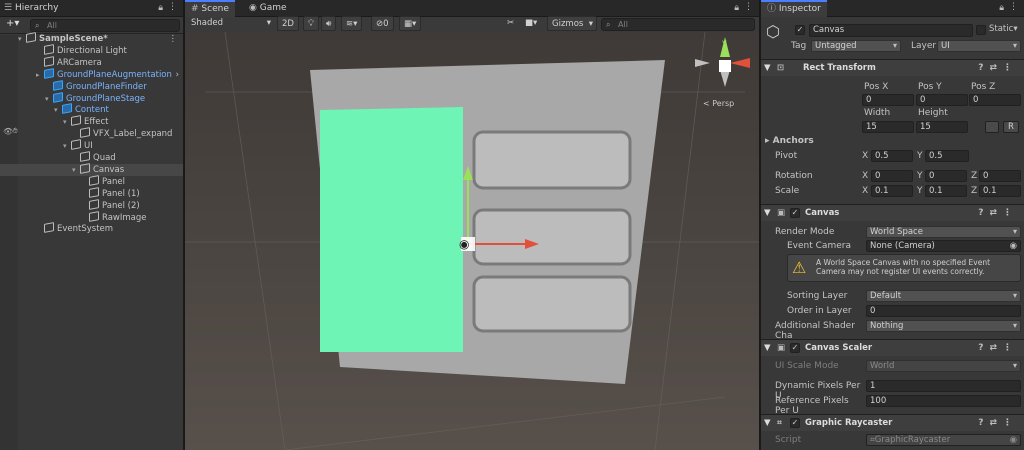  What do you see at coordinates (91, 133) in the screenshot?
I see `hierarchy-item: VFX_Label_expand` at bounding box center [91, 133].